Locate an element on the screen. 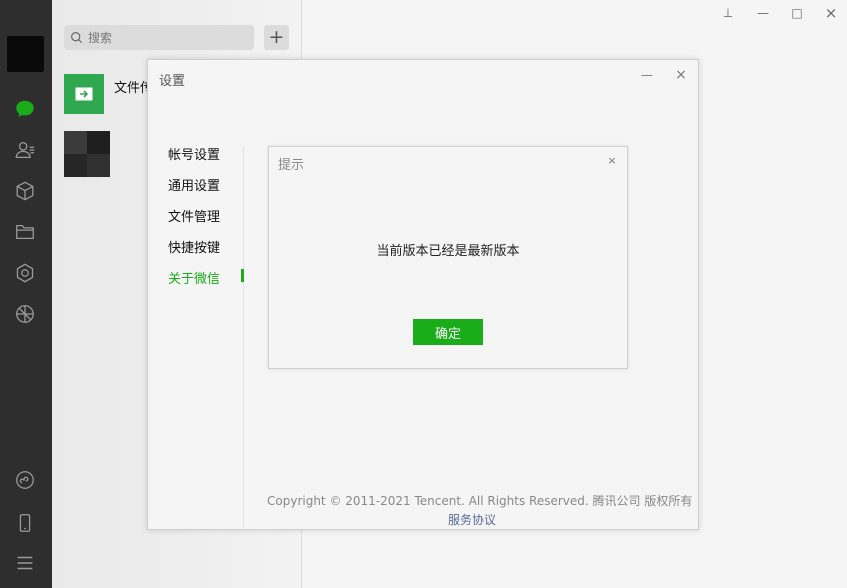 The image size is (847, 588). favorites-cube-icon is located at coordinates (25, 191).